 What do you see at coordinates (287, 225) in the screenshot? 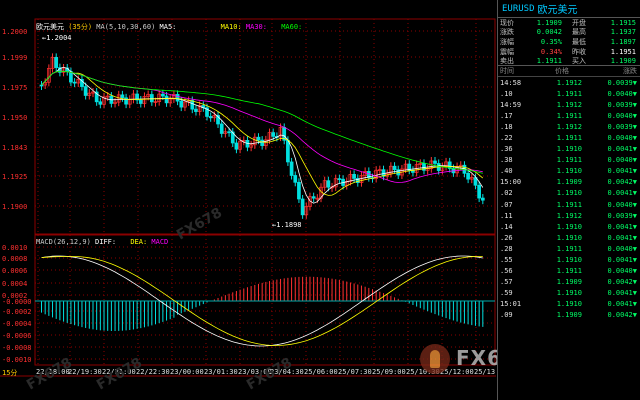
I see `low-annotation: ←1.1898` at bounding box center [287, 225].